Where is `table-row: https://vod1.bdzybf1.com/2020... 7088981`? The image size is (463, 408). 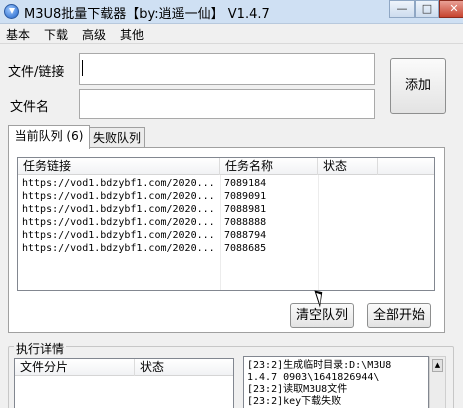 table-row: https://vod1.bdzybf1.com/2020... 7088981 is located at coordinates (226, 209).